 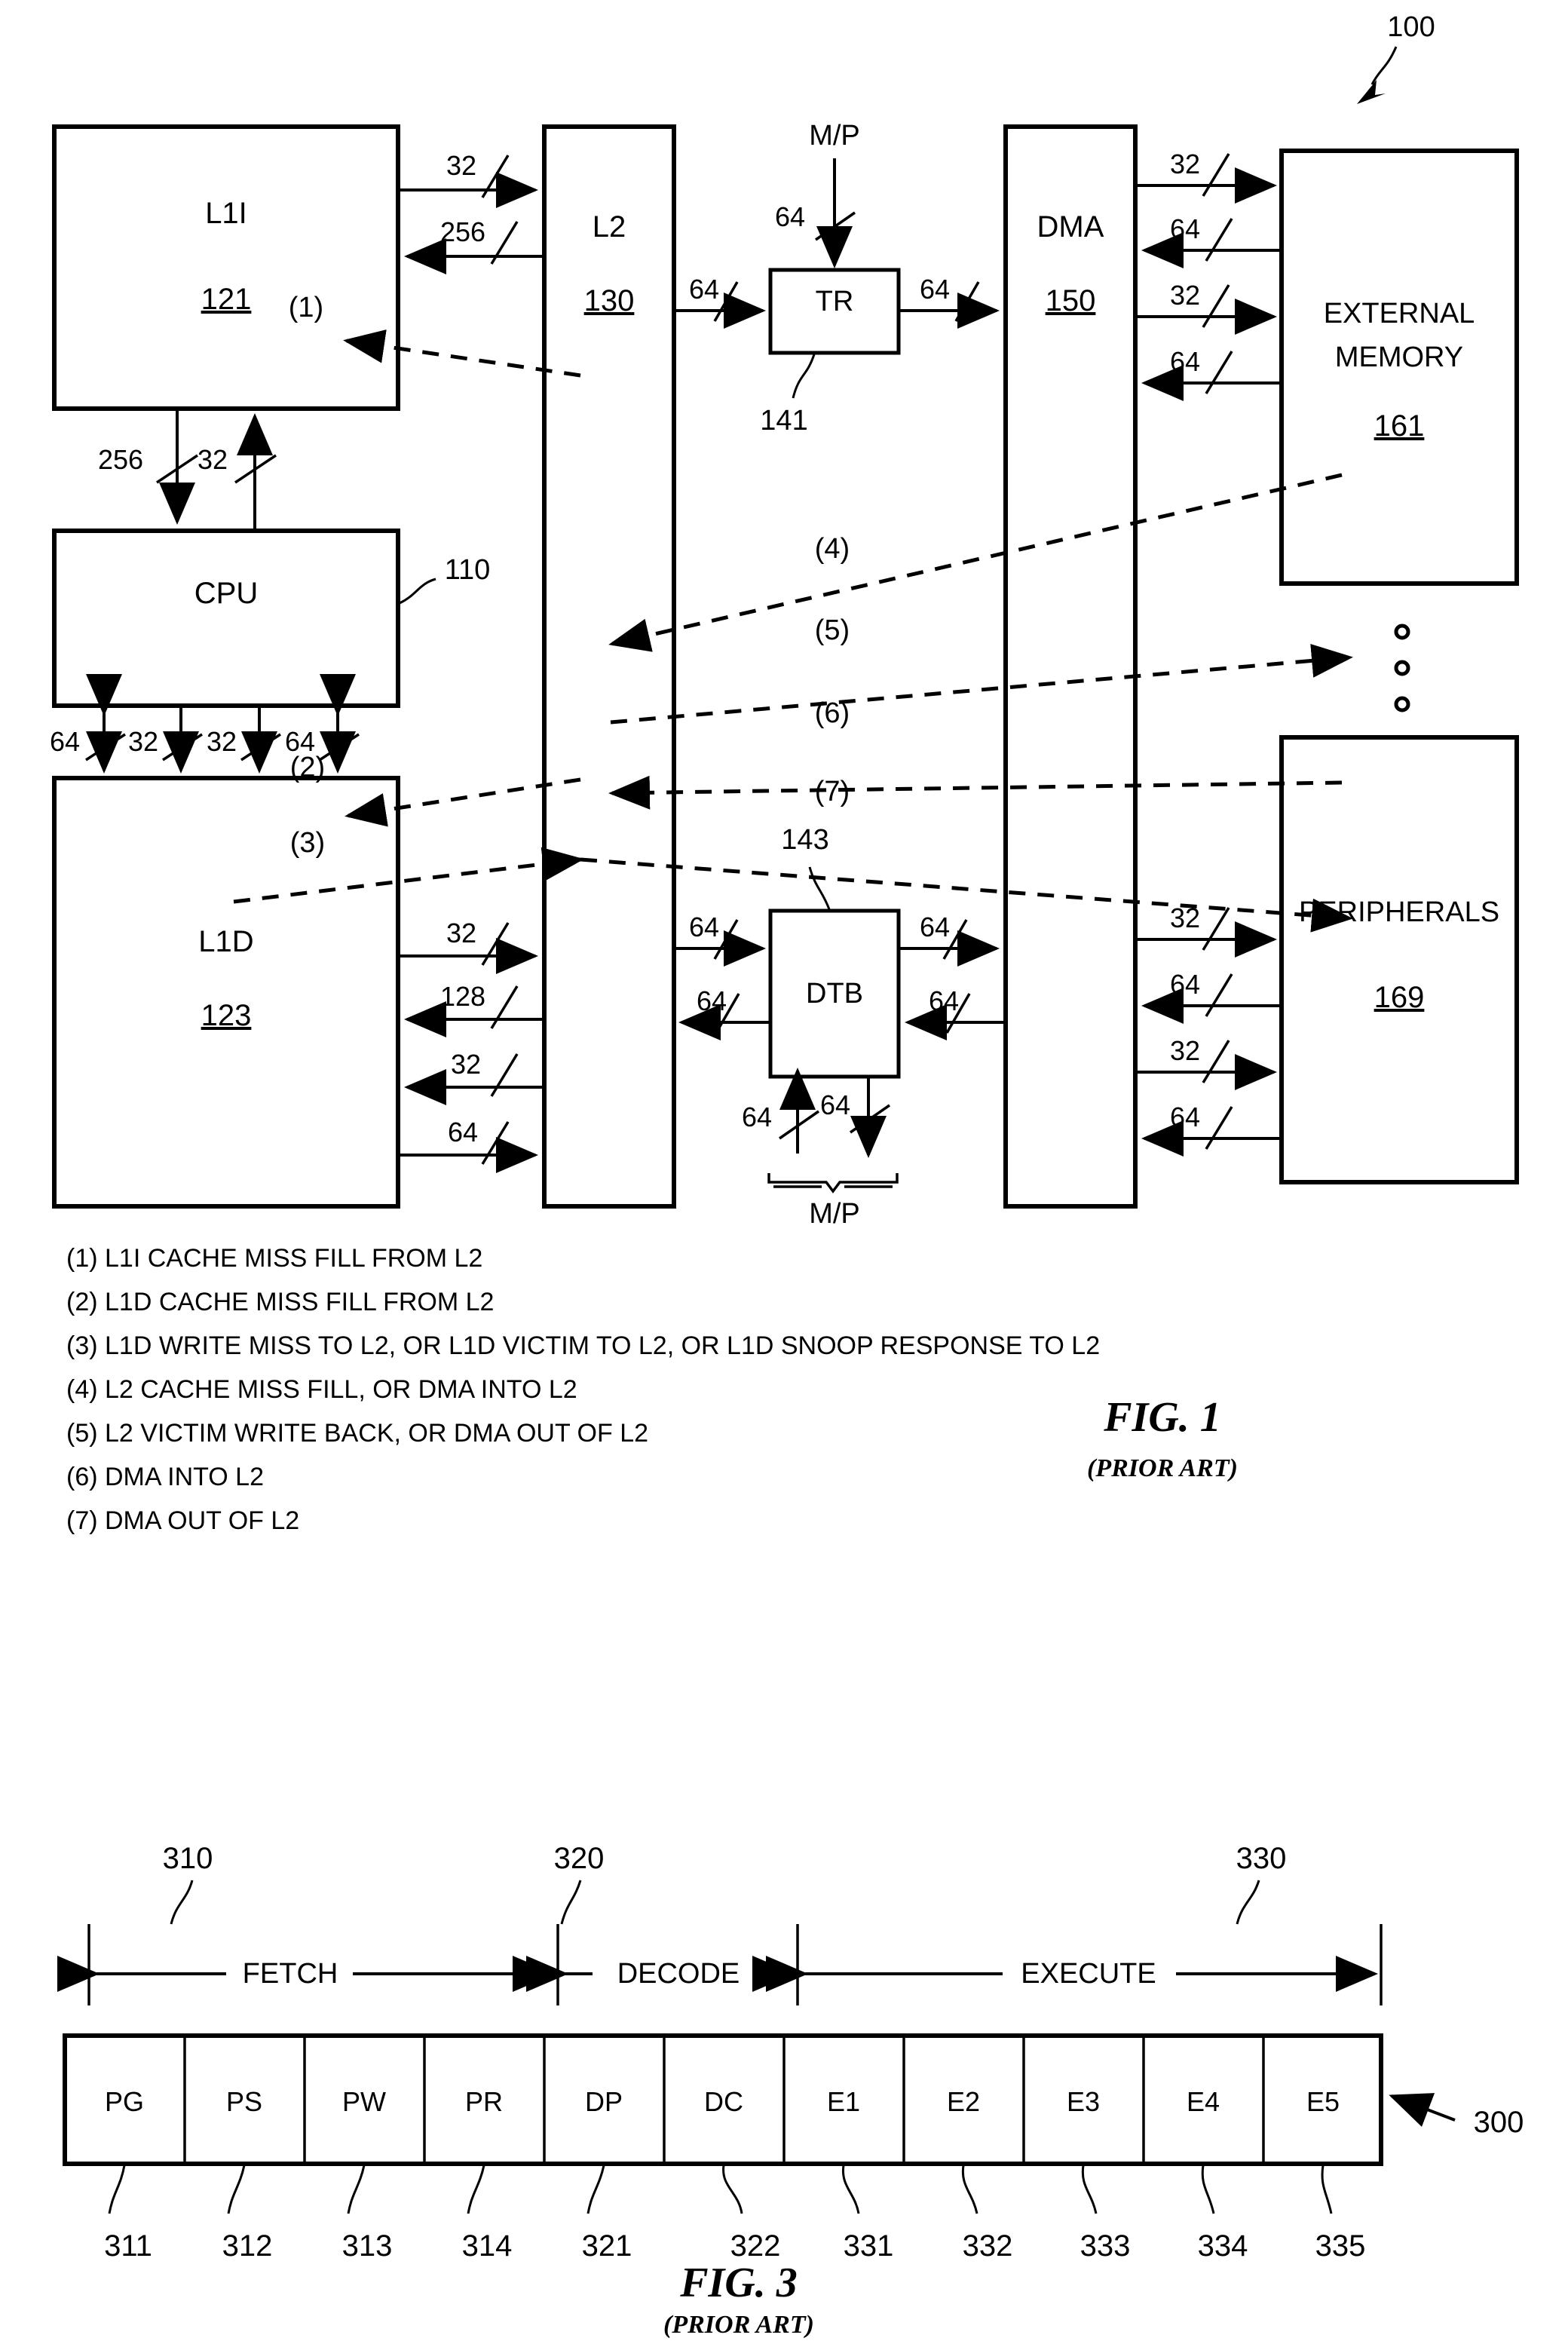 I want to click on stage-ref-314: 314, so click(x=487, y=2246).